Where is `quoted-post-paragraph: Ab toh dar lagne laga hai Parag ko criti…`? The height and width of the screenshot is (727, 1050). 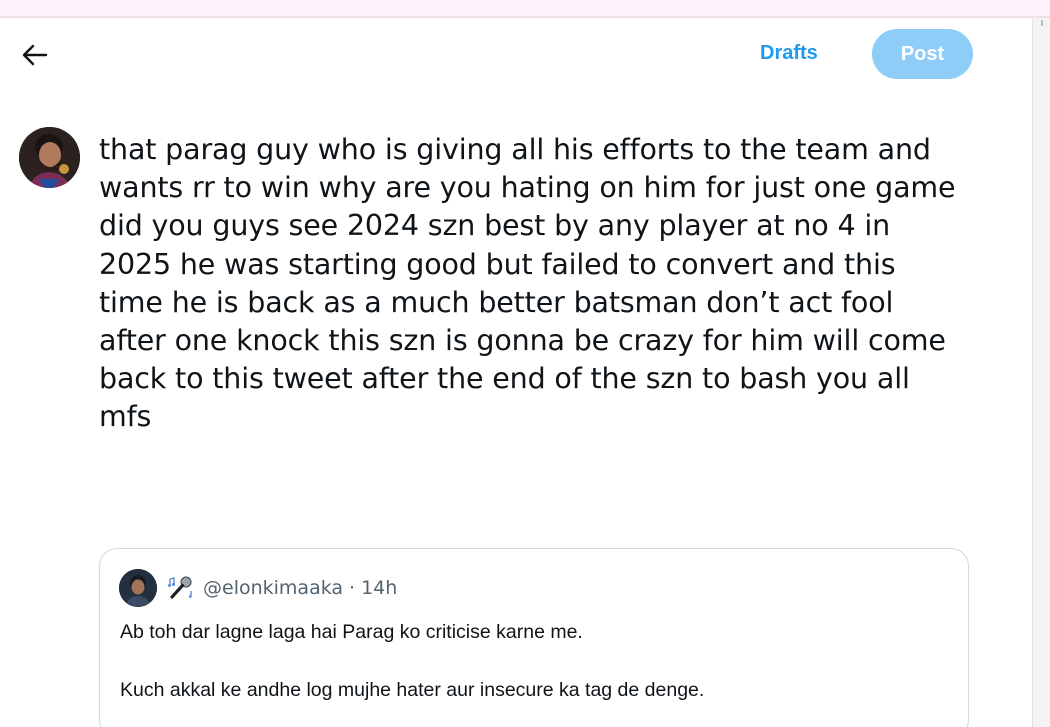 quoted-post-paragraph: Ab toh dar lagne laga hai Parag ko criti… is located at coordinates (351, 632).